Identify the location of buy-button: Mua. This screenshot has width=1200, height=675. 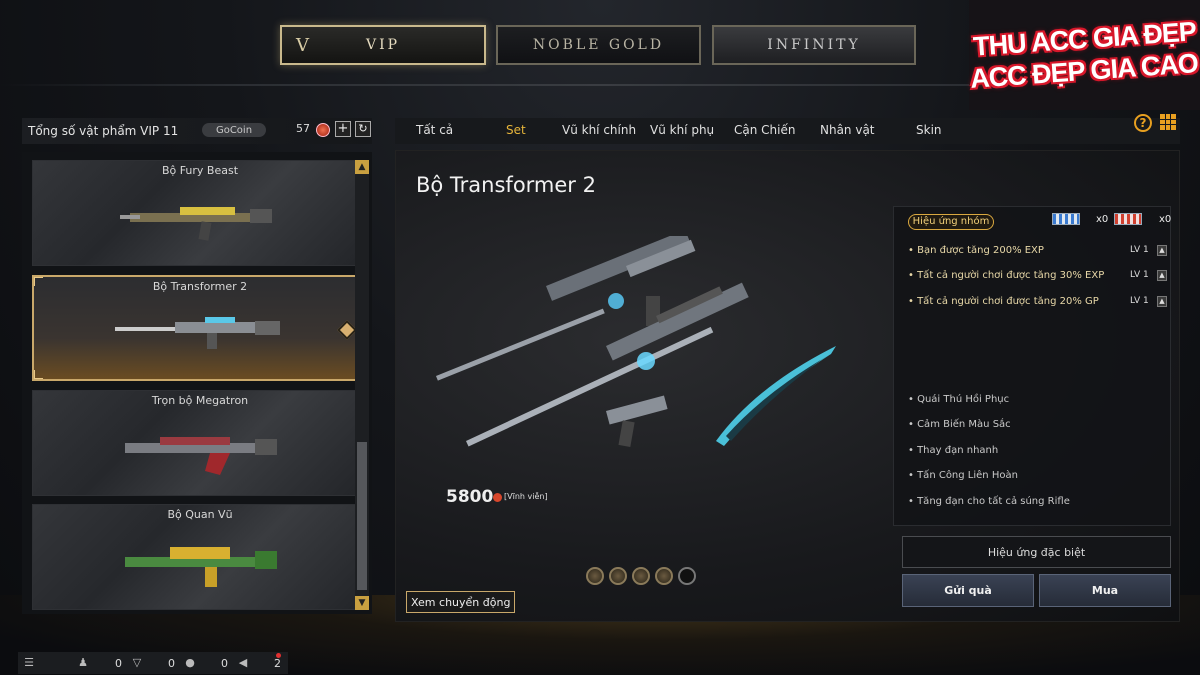
(1105, 590).